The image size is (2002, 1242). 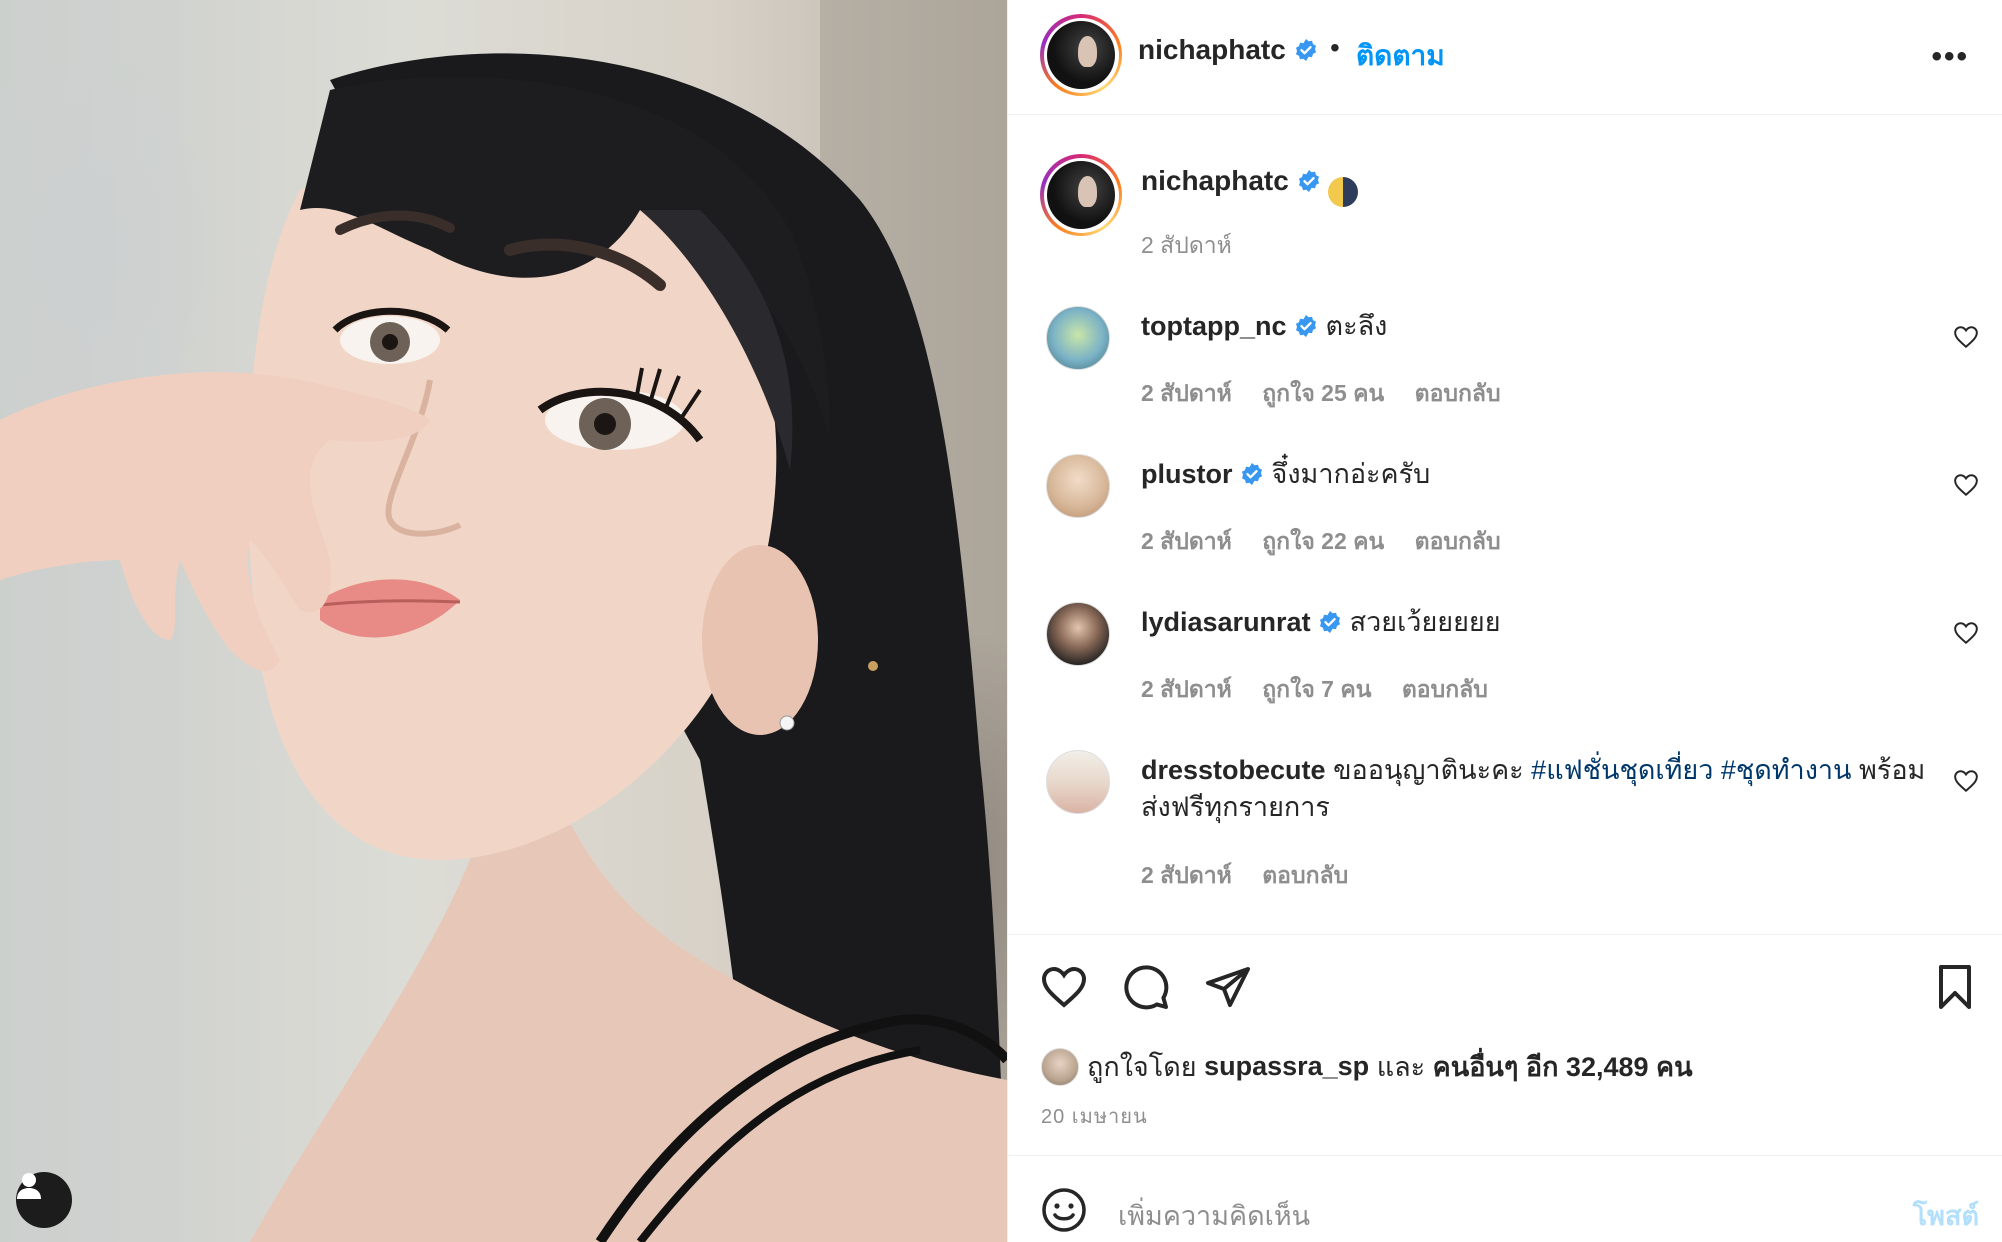 I want to click on like-heart-icon, so click(x=1064, y=987).